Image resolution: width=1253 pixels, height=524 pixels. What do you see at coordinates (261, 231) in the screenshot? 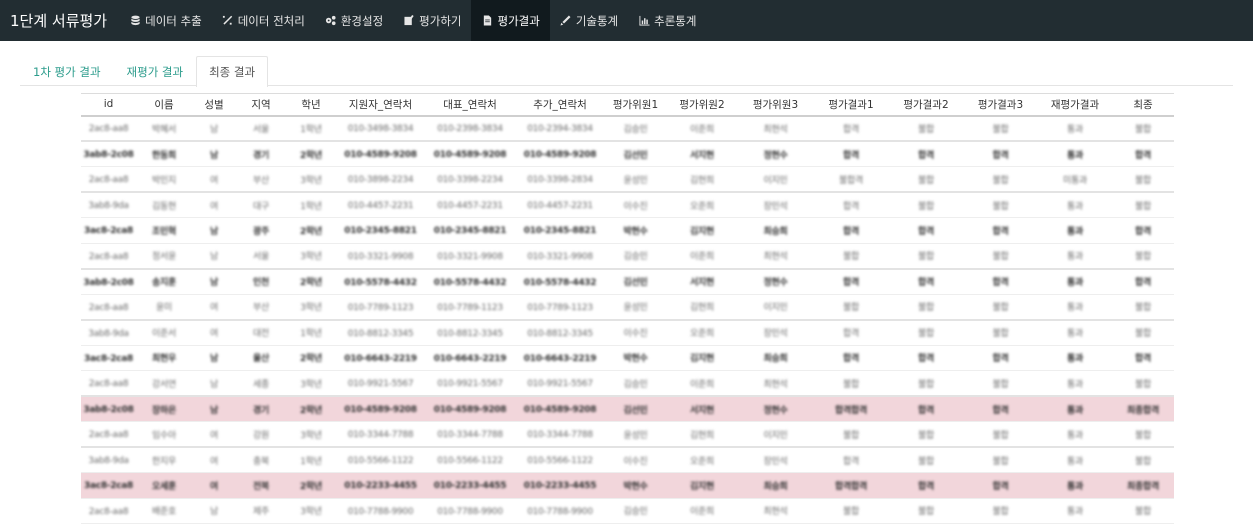
I see `cell-value: 광주` at bounding box center [261, 231].